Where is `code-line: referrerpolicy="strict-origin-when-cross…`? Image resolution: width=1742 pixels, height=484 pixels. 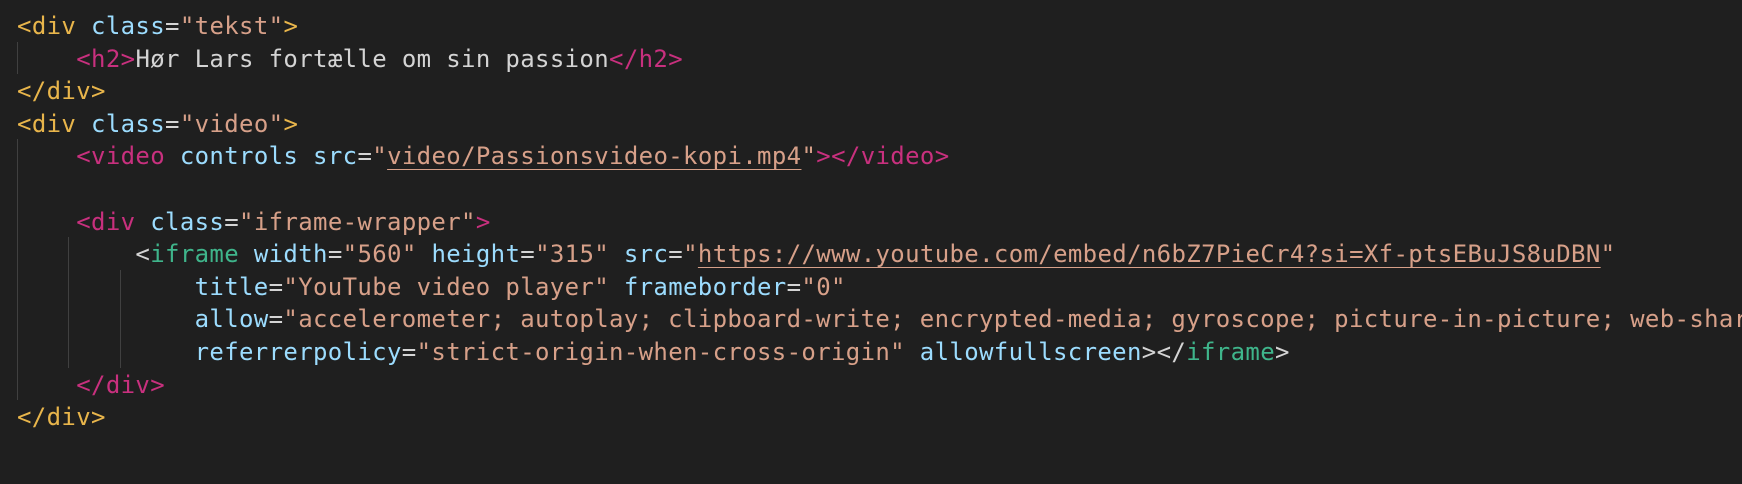
code-line: referrerpolicy="strict-origin-when-cross… is located at coordinates (653, 352).